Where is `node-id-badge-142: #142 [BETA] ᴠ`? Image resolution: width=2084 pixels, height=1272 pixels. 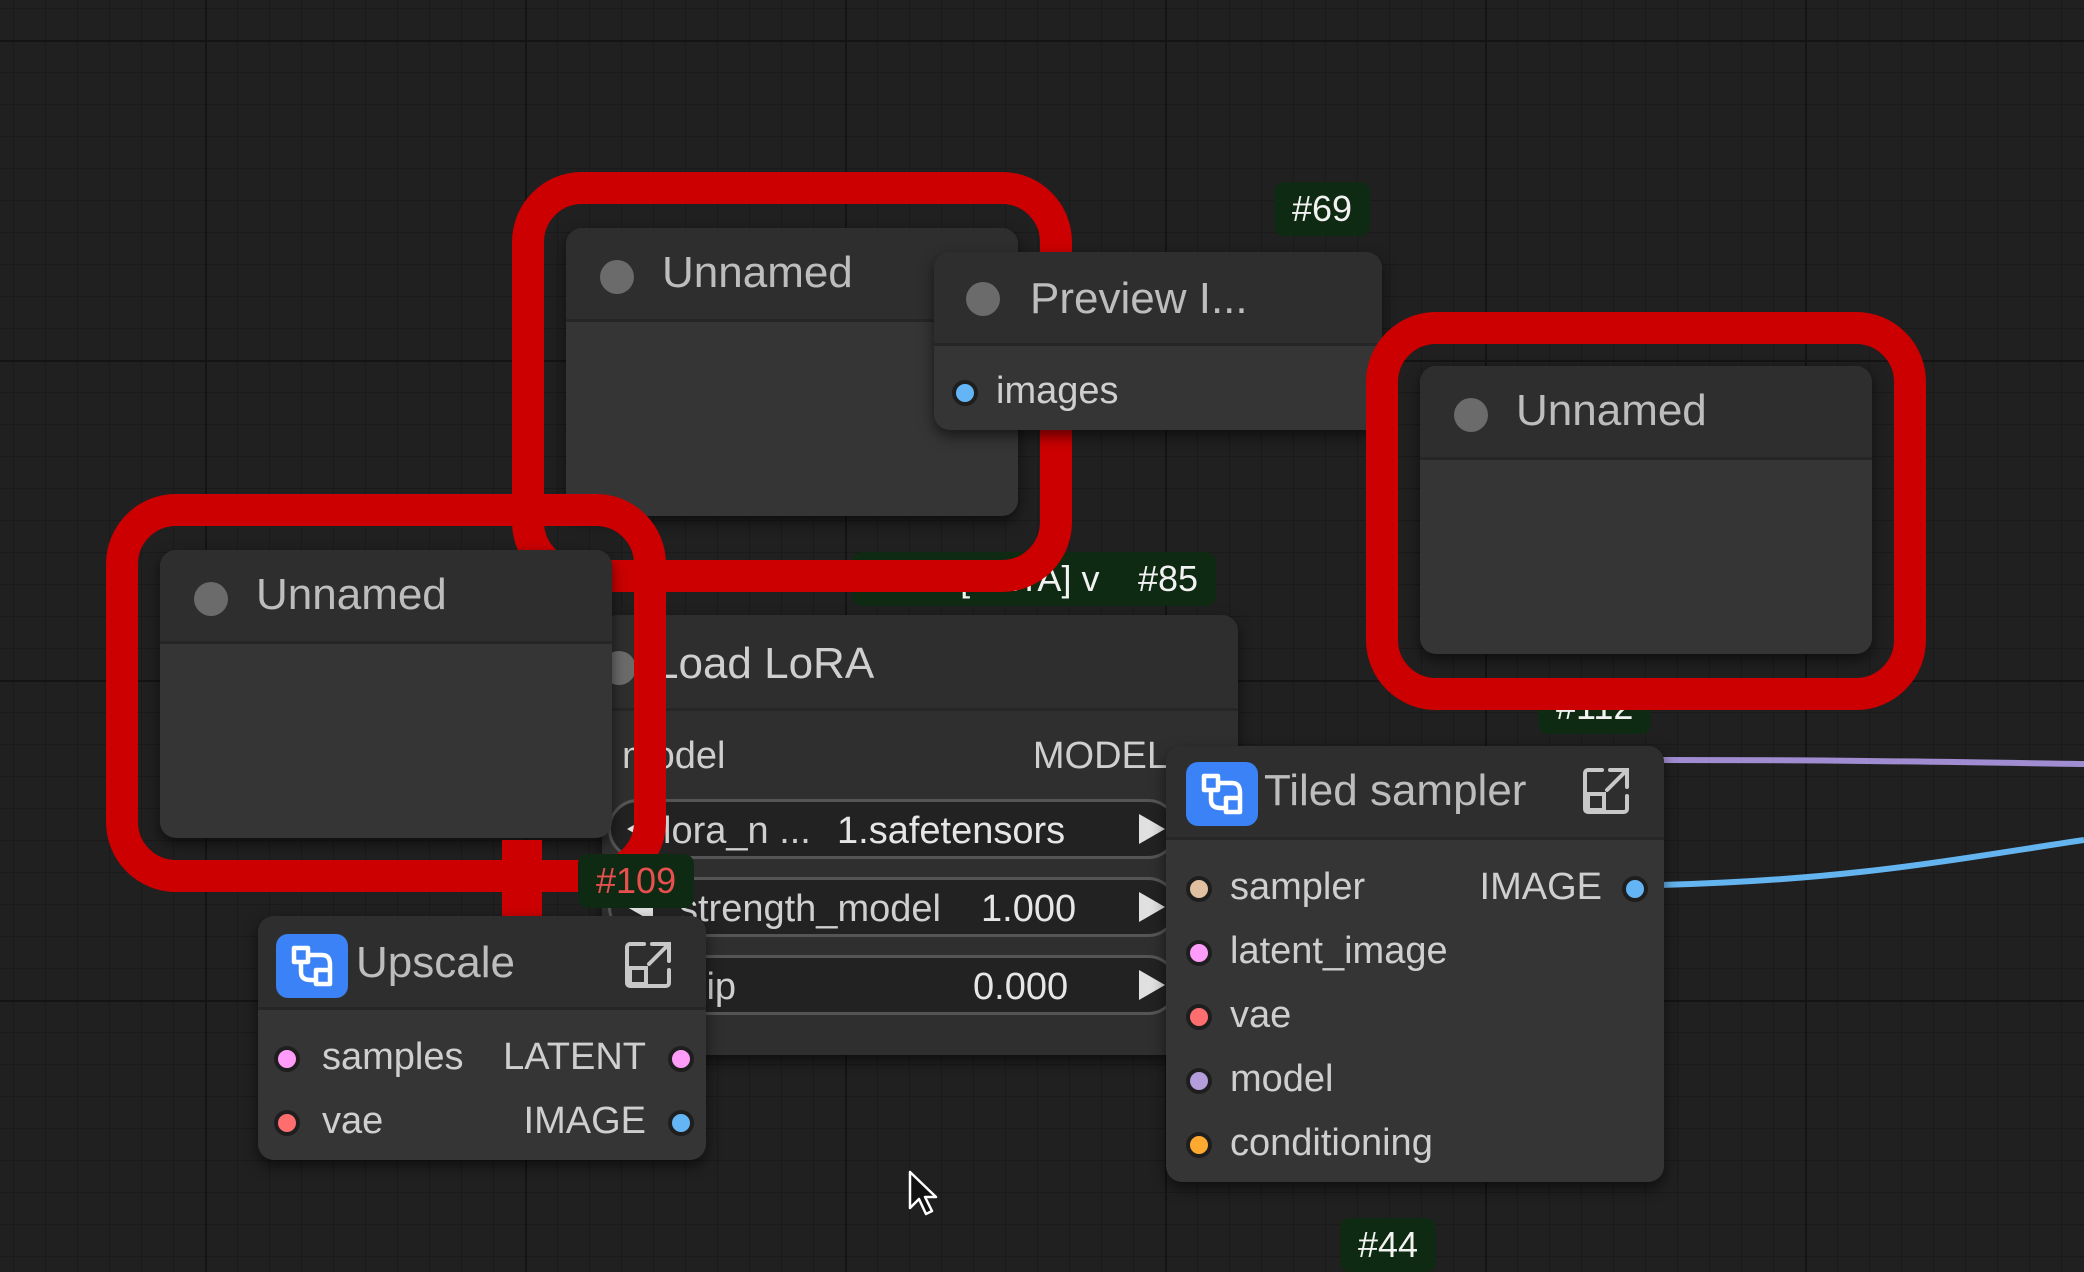
node-id-badge-142: #142 [BETA] ᴠ is located at coordinates (1000, 579).